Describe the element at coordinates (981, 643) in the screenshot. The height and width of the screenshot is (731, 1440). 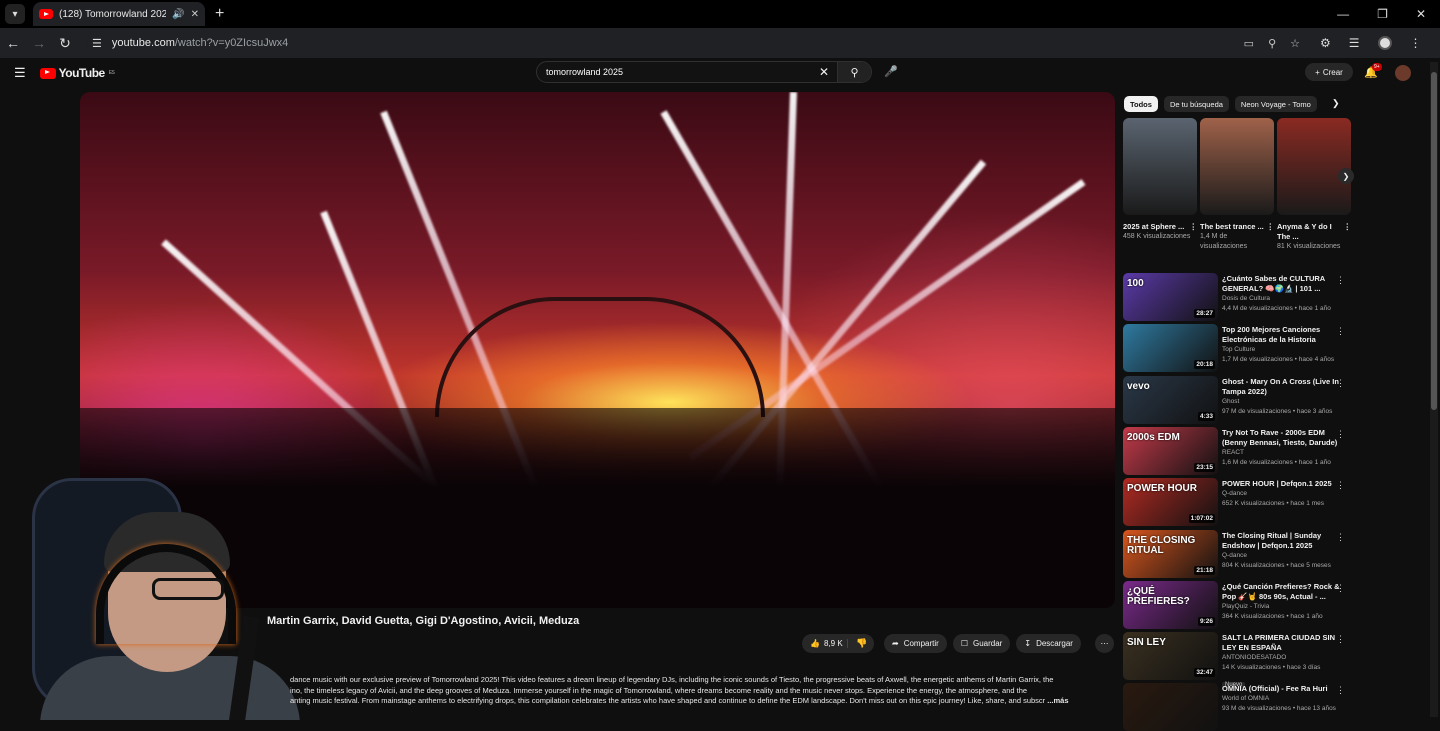
I see `save-button: ☐ Guardar` at that location.